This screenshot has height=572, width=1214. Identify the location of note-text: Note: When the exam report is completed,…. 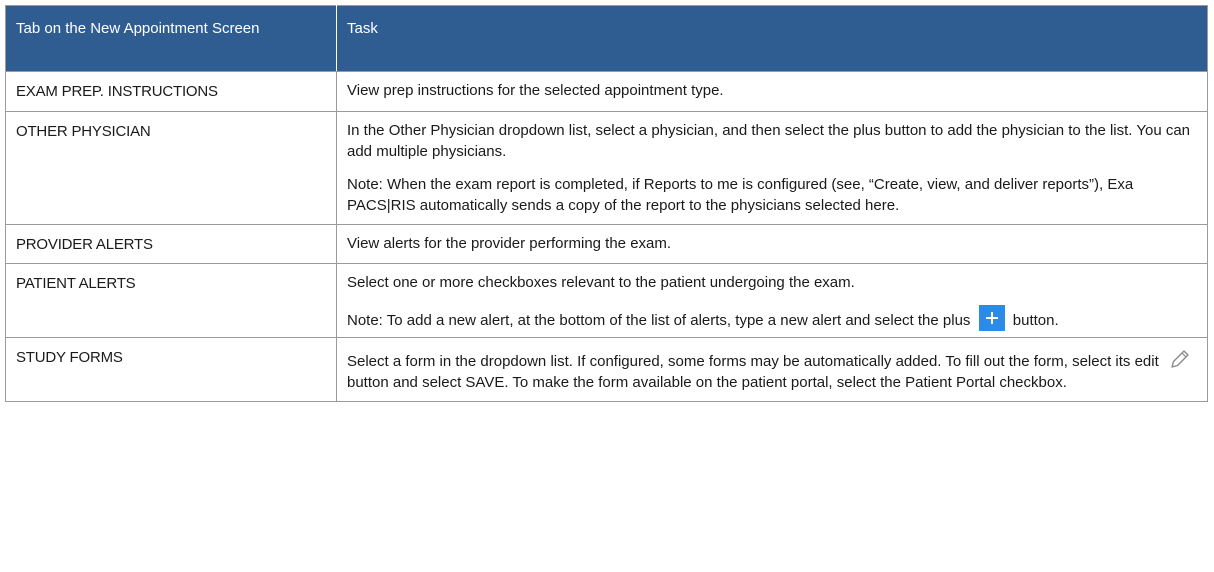
(740, 195).